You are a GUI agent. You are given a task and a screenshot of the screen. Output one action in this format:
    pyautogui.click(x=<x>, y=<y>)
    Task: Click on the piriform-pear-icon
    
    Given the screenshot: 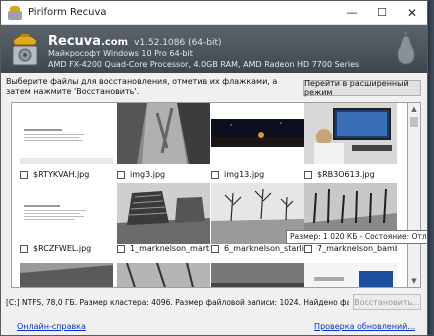 What is the action you would take?
    pyautogui.click(x=406, y=48)
    